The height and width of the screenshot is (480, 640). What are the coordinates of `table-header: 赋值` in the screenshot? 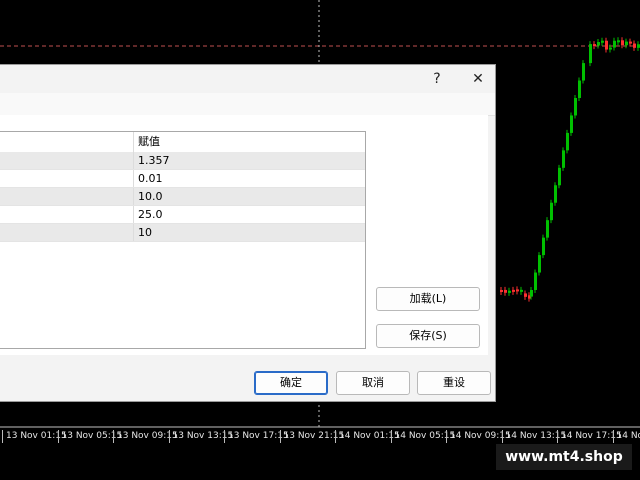 It's located at (182, 142).